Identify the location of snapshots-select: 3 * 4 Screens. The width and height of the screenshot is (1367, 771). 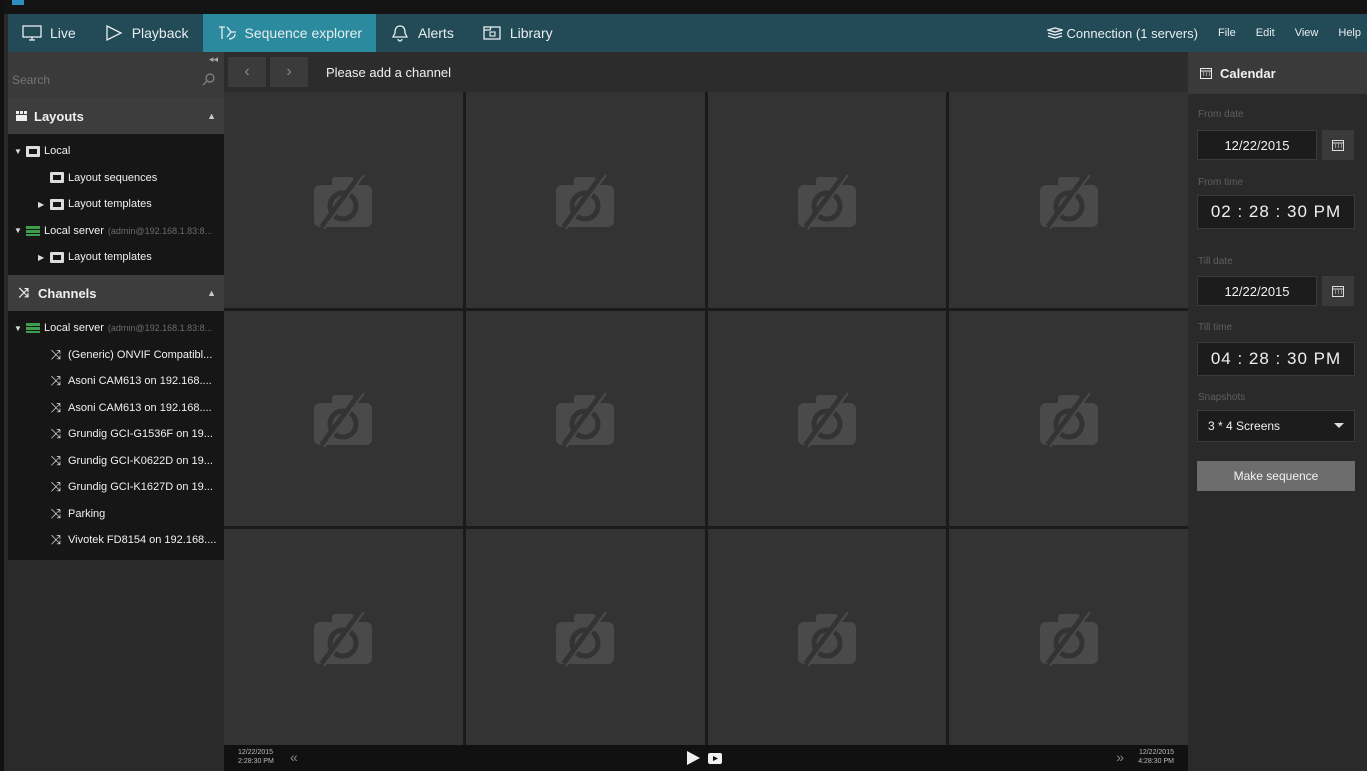
(1276, 426).